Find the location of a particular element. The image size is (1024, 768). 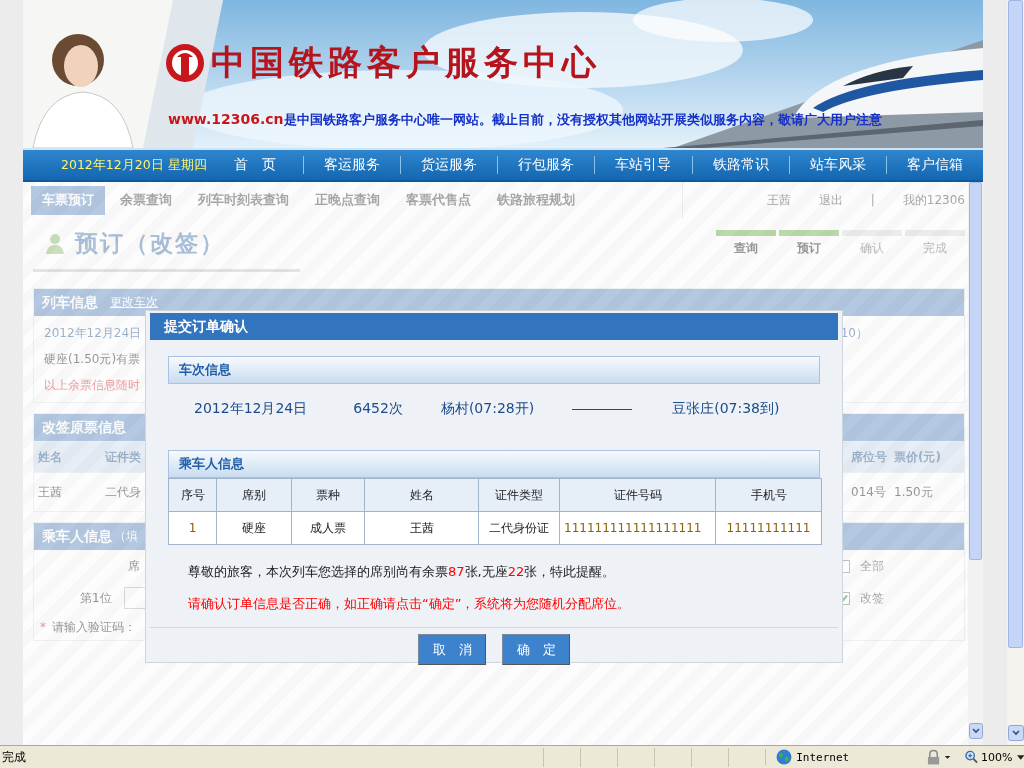

table-cell-text: 1.50元 is located at coordinates (913, 492).